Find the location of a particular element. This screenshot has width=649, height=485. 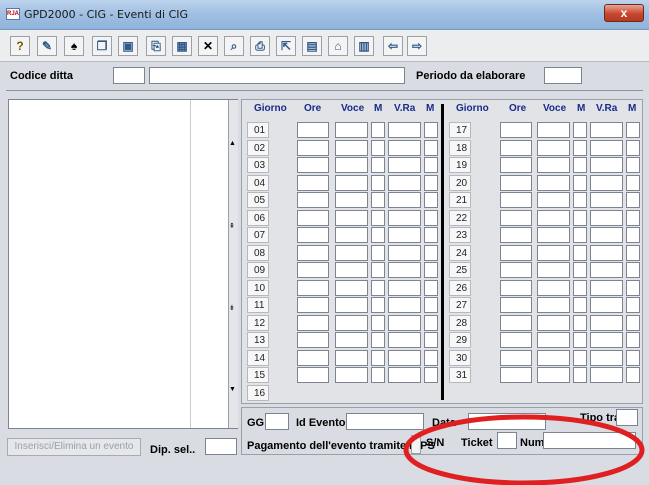

day-03-vra-input is located at coordinates (404, 165).